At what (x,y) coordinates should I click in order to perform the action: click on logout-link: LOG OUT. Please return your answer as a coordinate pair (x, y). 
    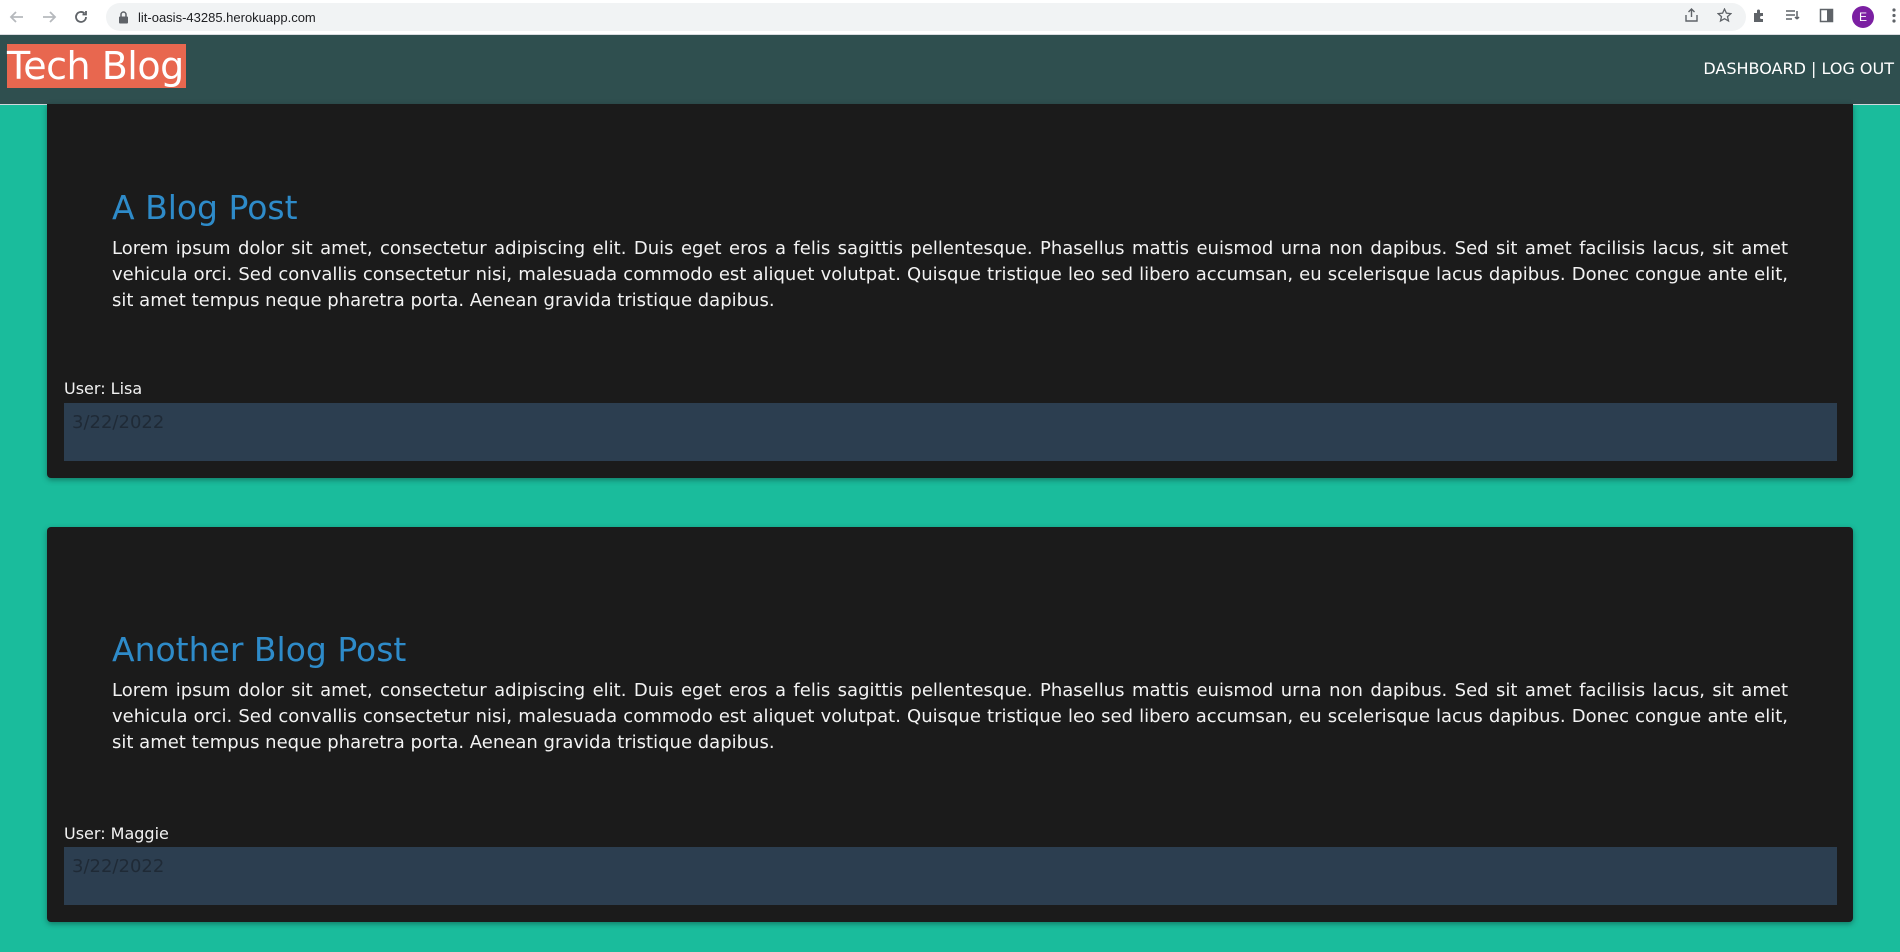
    Looking at the image, I should click on (1858, 68).